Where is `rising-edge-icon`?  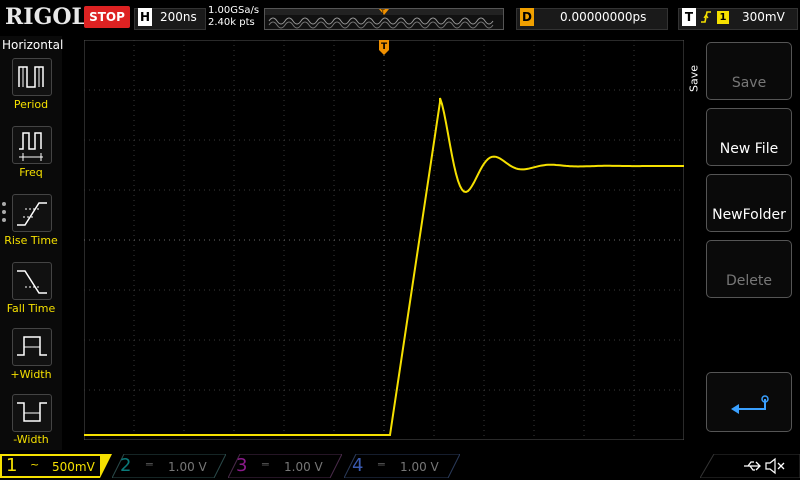
rising-edge-icon is located at coordinates (706, 19).